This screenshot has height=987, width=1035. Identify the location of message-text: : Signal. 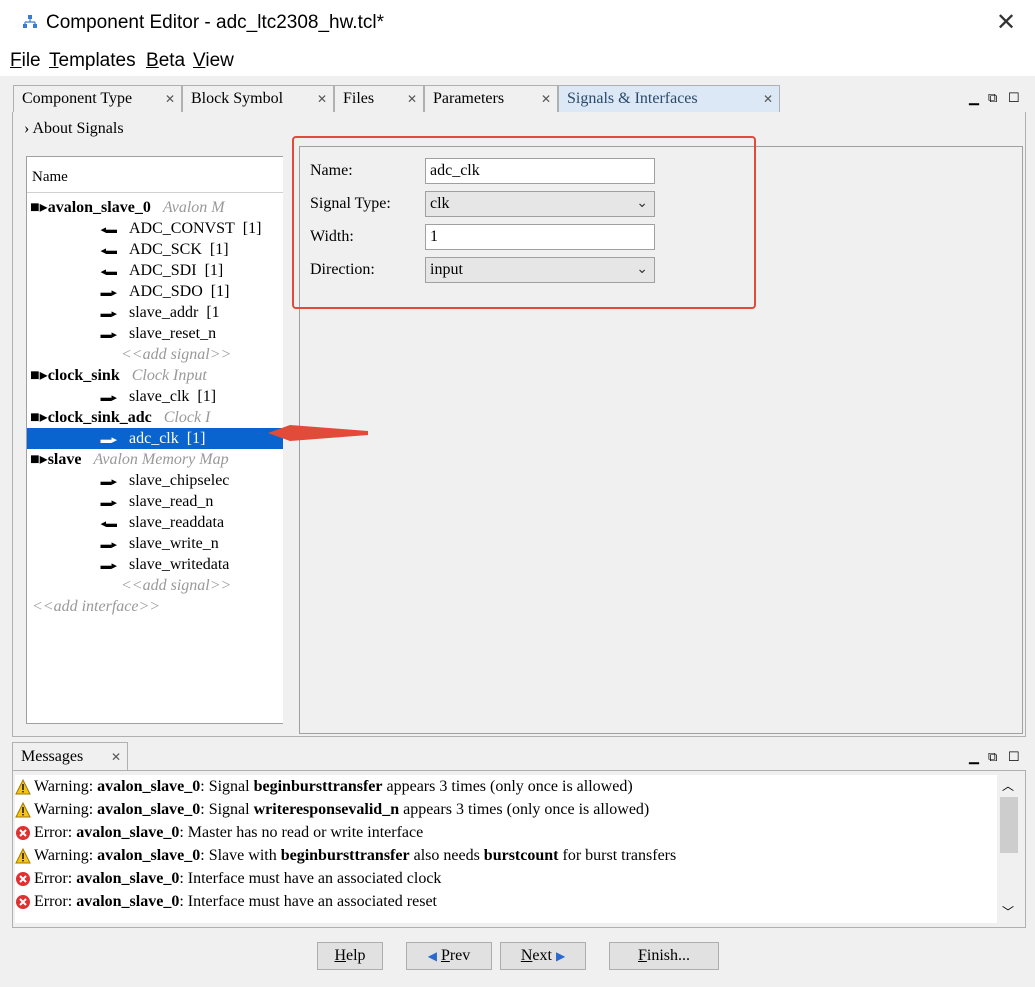
(227, 809).